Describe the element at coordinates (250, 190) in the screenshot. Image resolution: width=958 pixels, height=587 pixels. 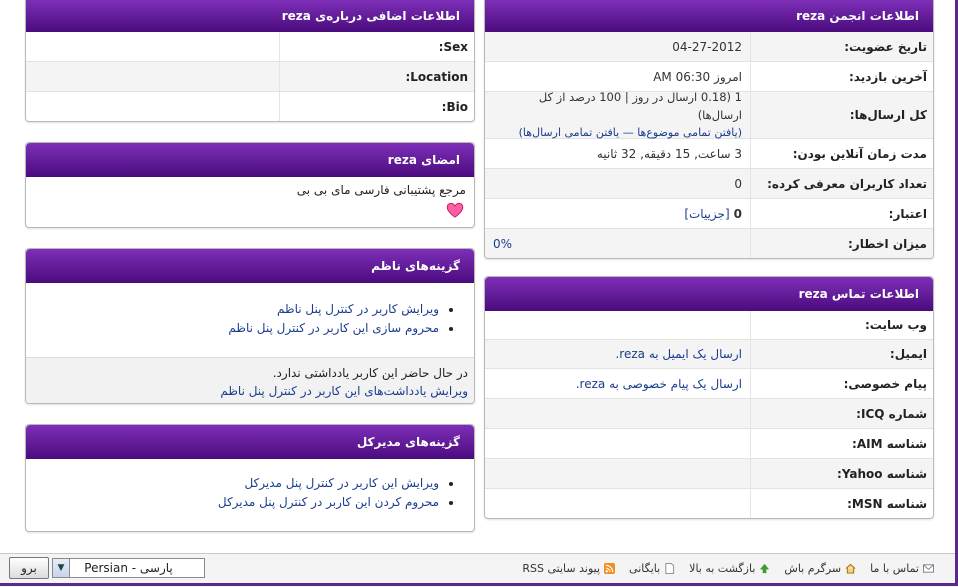
I see `signature-body: مرجع پشتیبانی فارسی مای بی بی` at that location.